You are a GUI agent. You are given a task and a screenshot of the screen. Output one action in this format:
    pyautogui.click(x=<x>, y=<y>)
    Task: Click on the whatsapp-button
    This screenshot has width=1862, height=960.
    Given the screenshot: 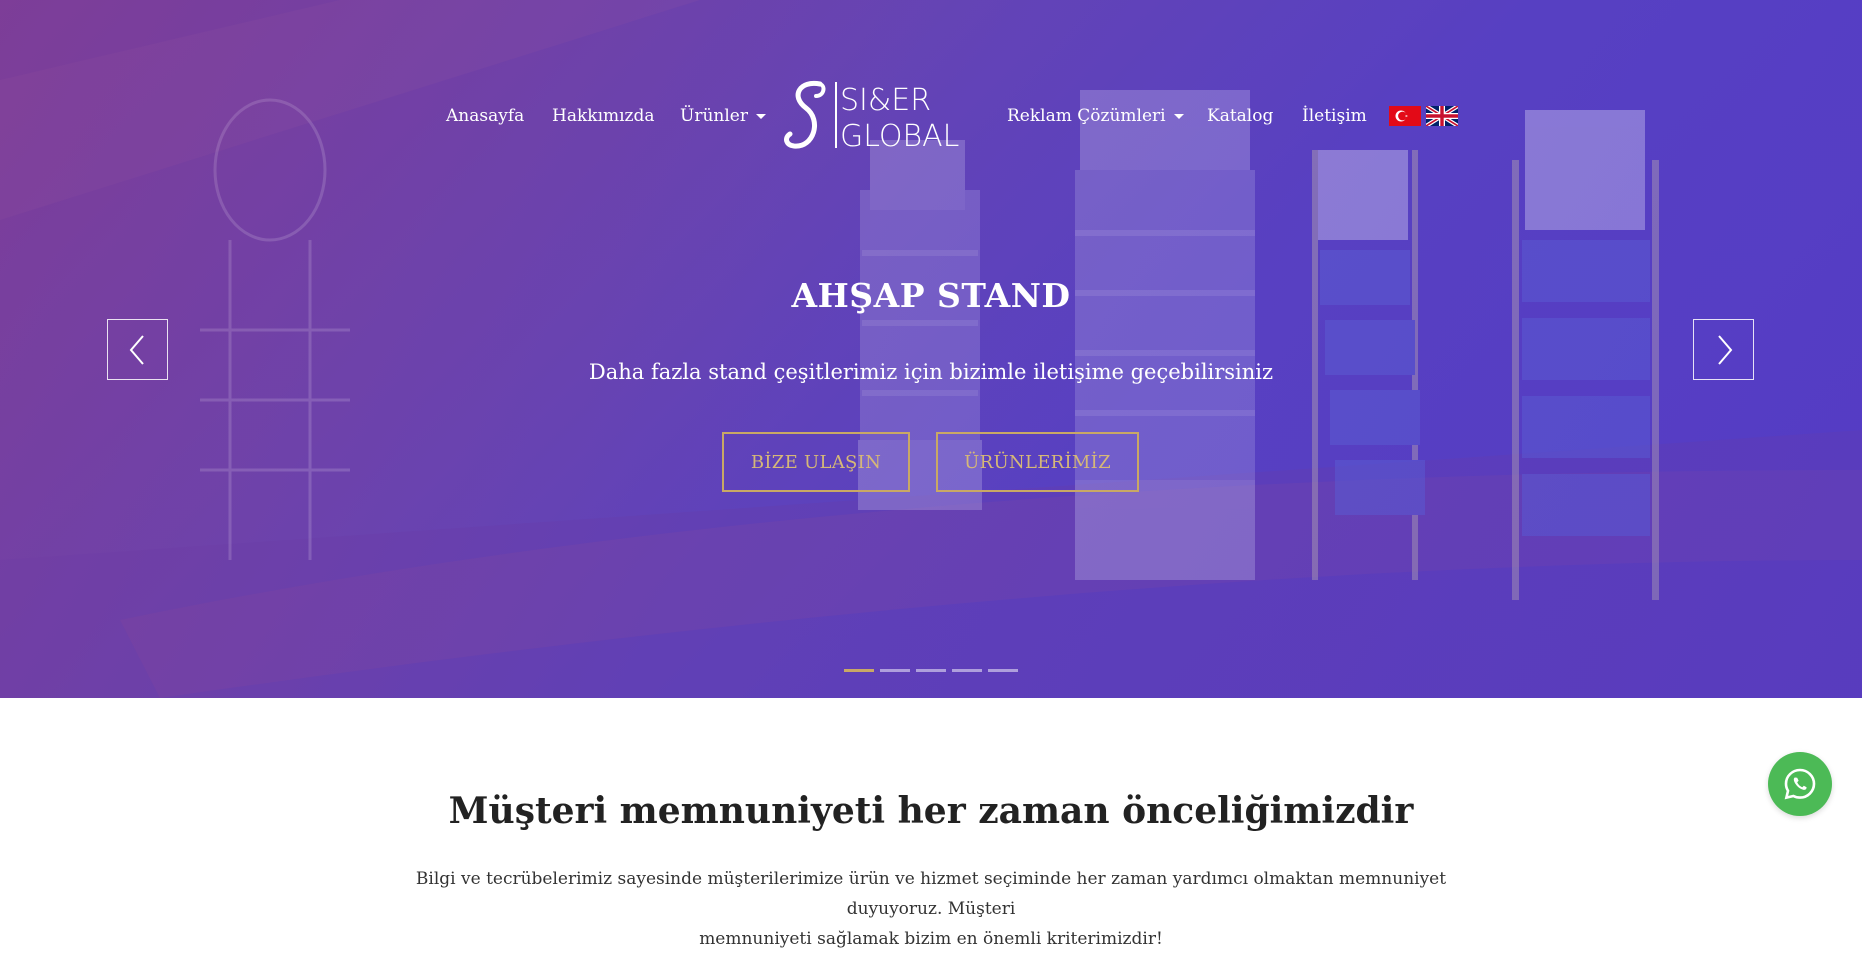 What is the action you would take?
    pyautogui.click(x=1800, y=784)
    